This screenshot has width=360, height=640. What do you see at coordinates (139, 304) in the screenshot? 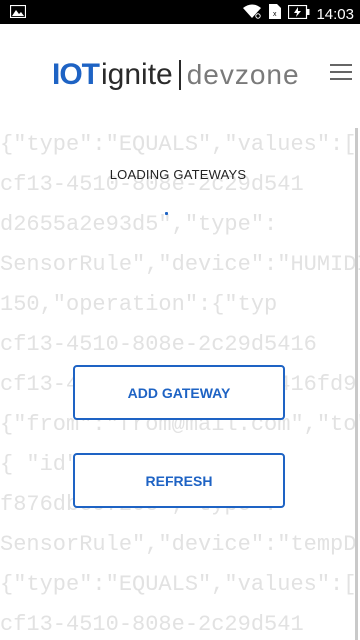
I see `background-code-line: 150,"operation":{"typ` at bounding box center [139, 304].